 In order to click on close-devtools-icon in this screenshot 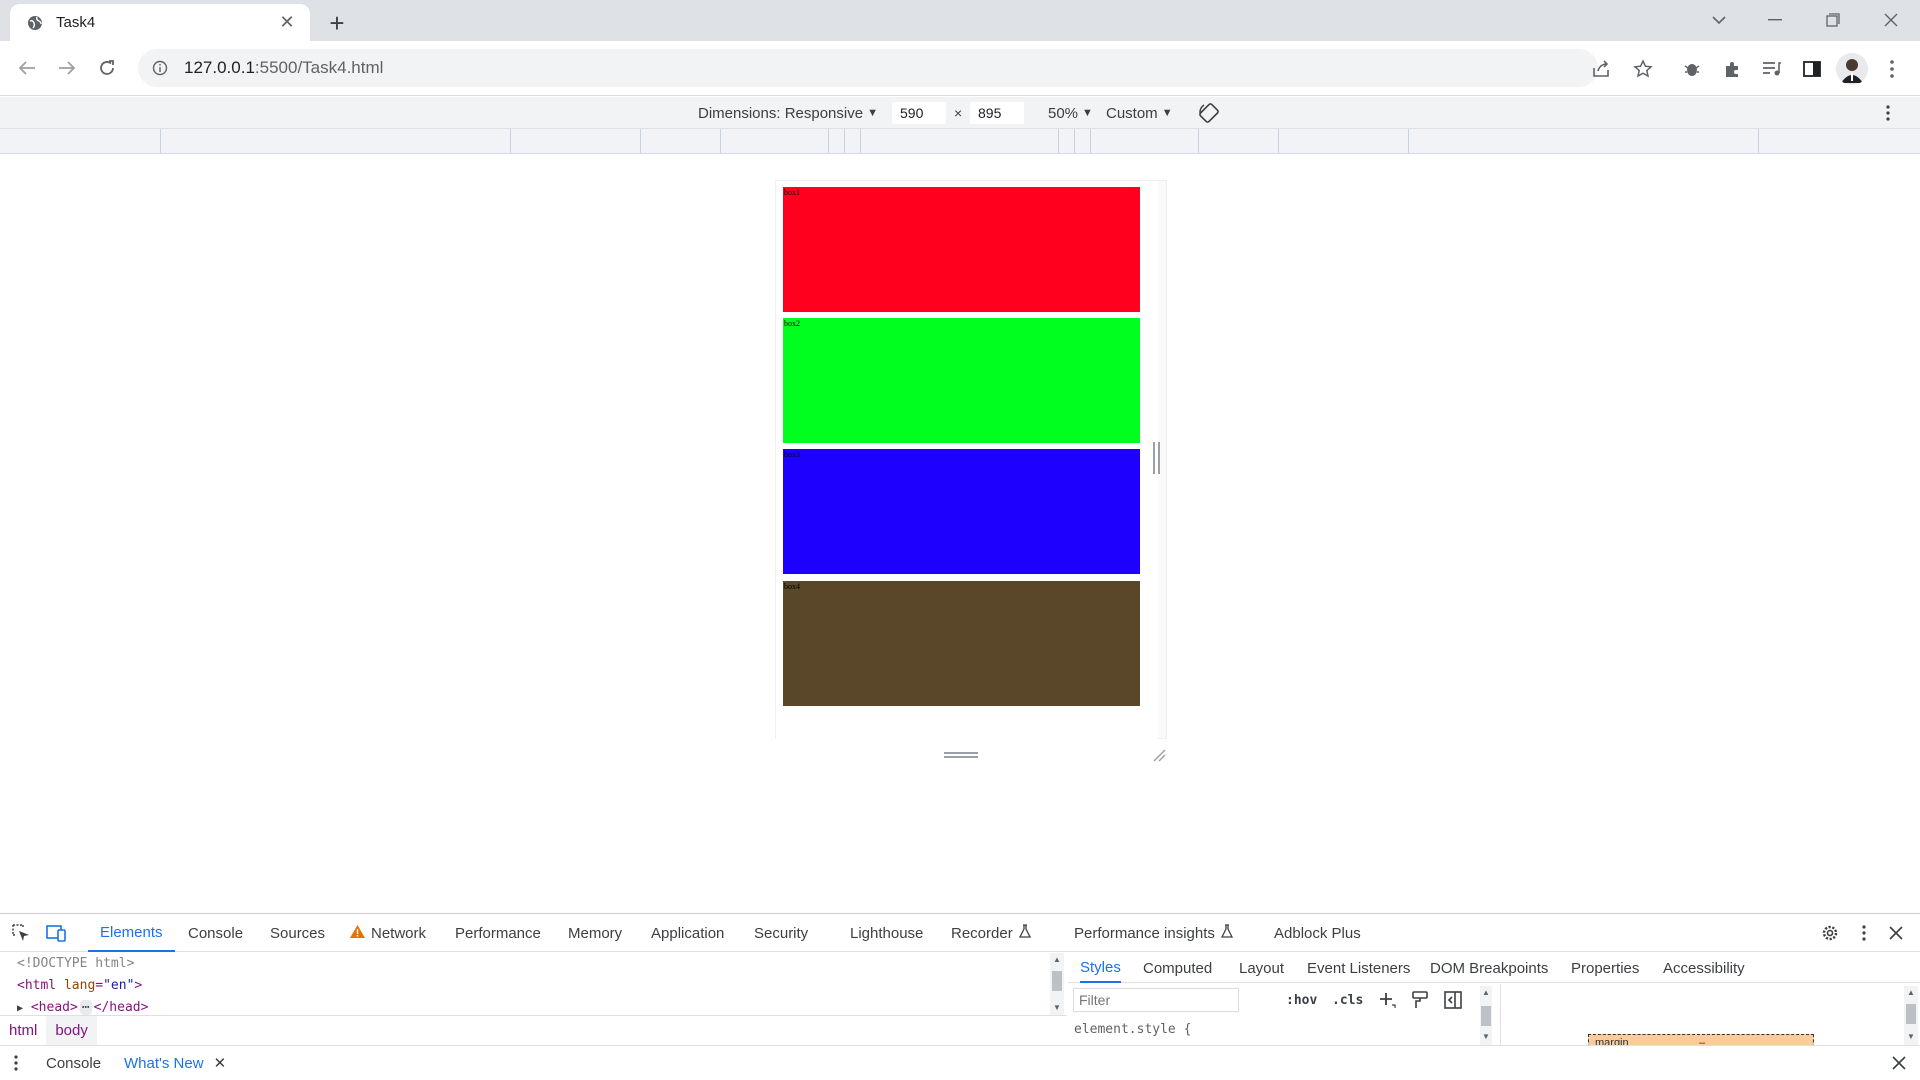, I will do `click(1896, 933)`.